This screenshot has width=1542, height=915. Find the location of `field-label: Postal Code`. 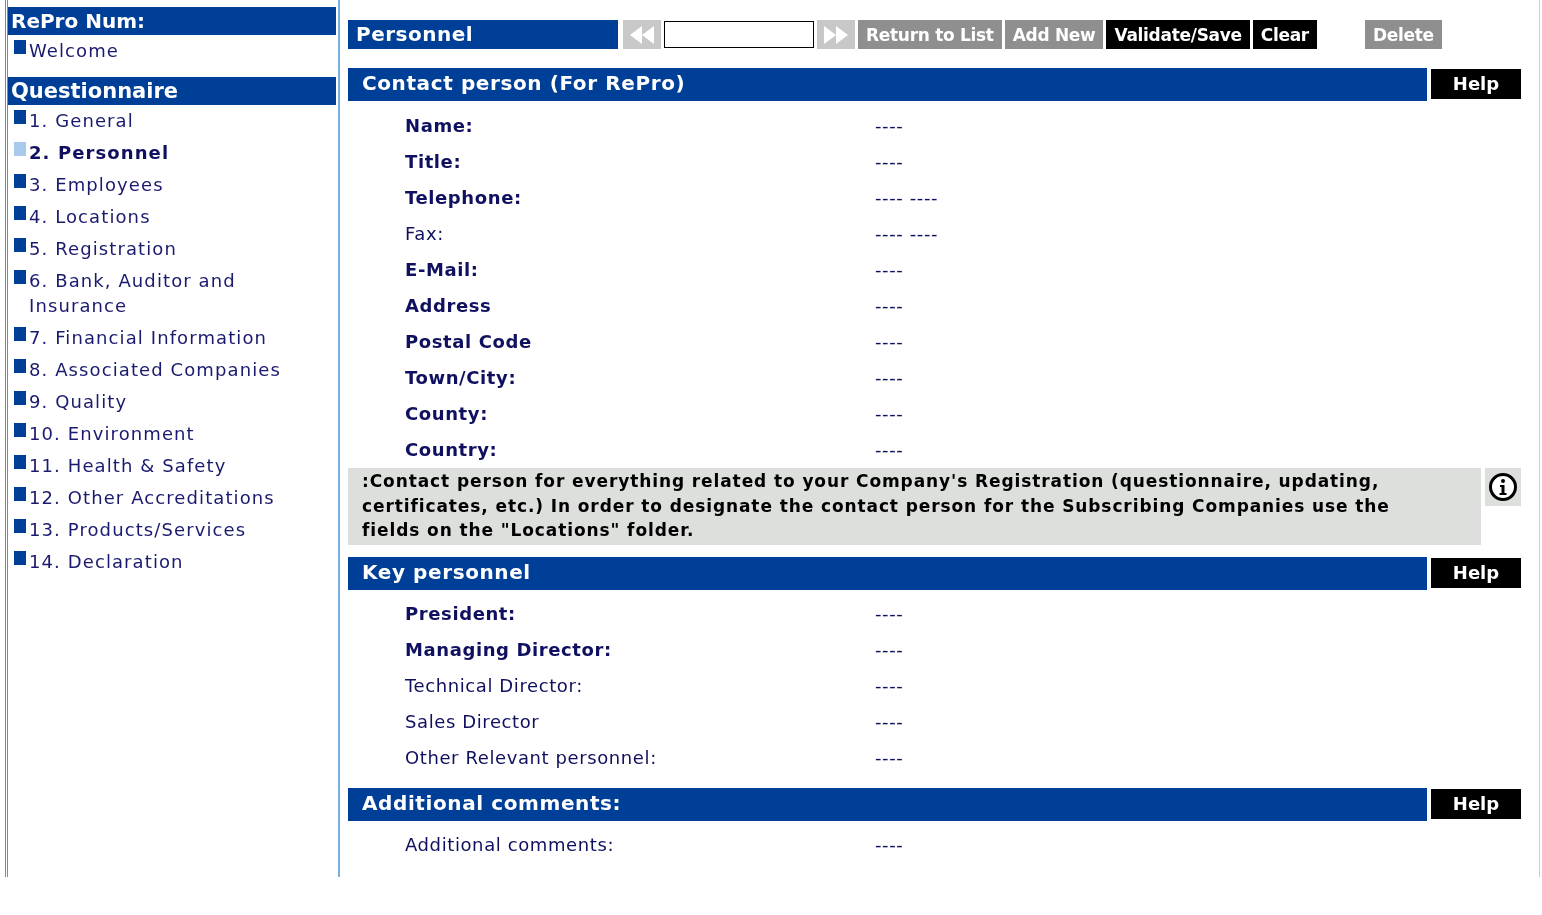

field-label: Postal Code is located at coordinates (468, 341).